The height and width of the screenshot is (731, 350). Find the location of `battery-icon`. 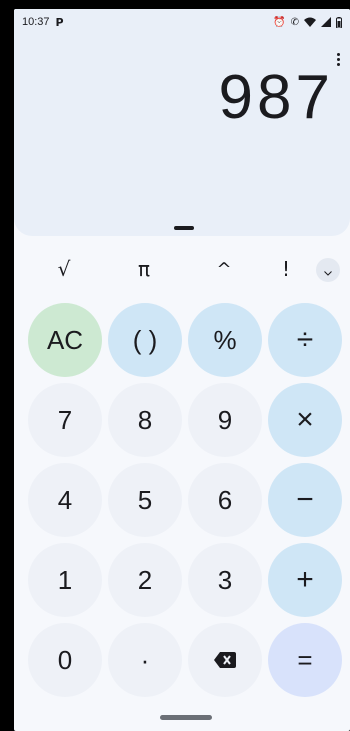

battery-icon is located at coordinates (339, 22).